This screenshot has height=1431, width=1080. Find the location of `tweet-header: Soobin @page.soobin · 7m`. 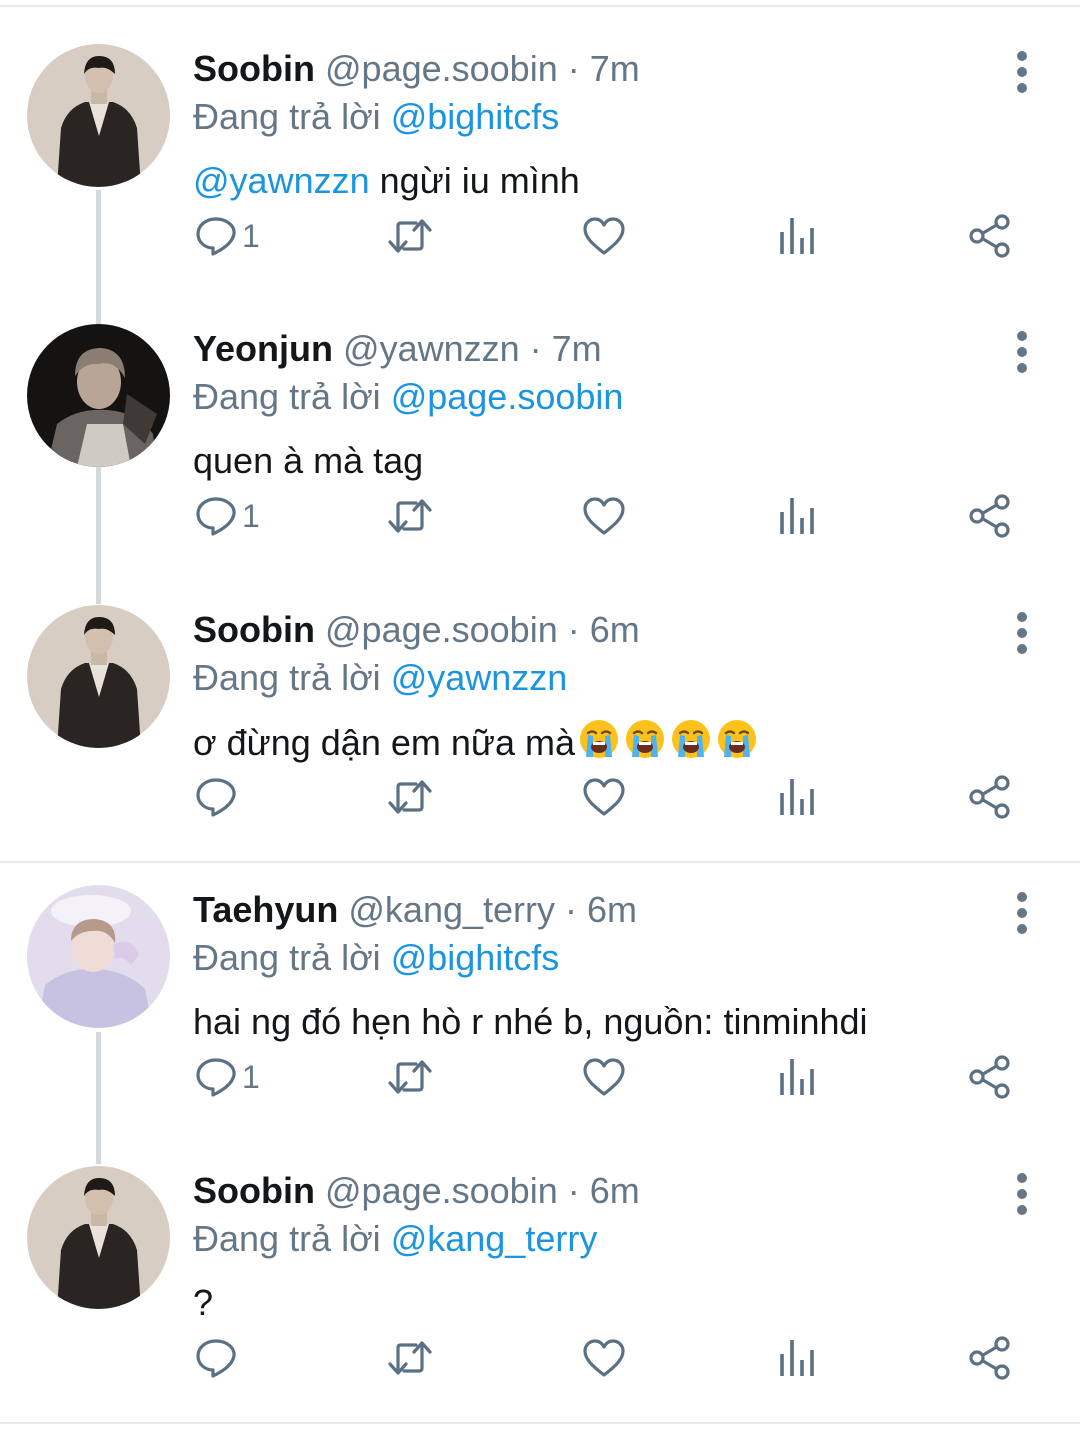

tweet-header: Soobin @page.soobin · 7m is located at coordinates (416, 69).